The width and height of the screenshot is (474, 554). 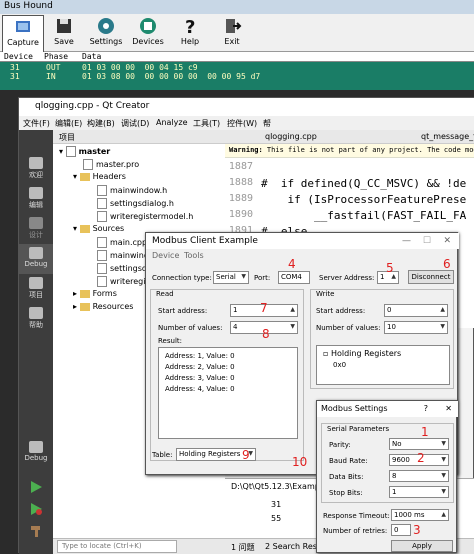 I want to click on tree-folder-sources: ▾ Sources, so click(x=98, y=228).